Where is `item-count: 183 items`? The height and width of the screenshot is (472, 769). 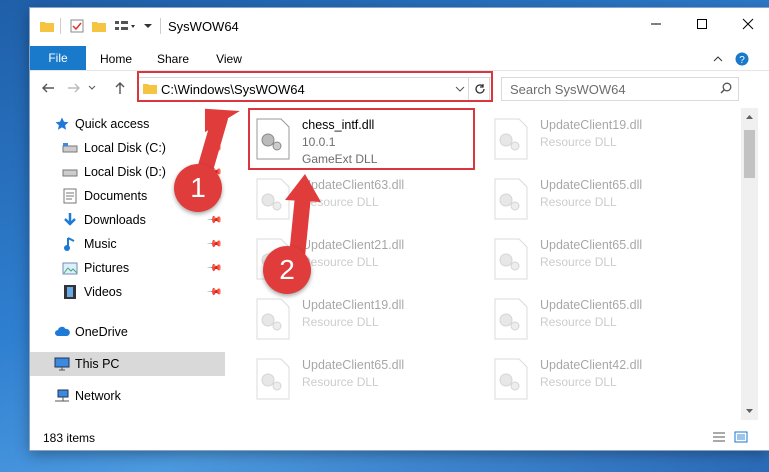
item-count: 183 items is located at coordinates (69, 438).